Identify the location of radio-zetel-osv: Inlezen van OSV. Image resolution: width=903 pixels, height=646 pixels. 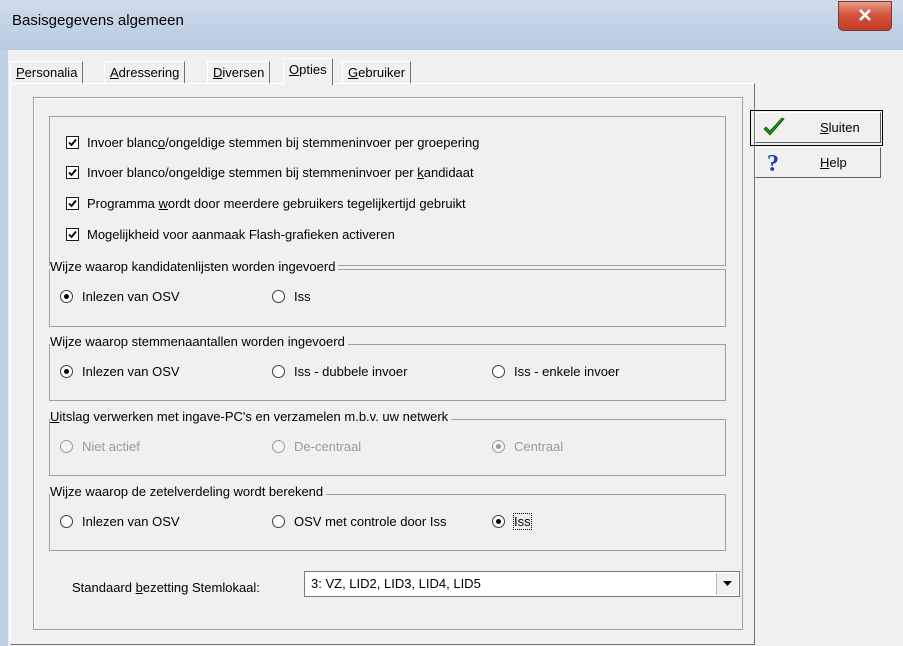
(120, 521).